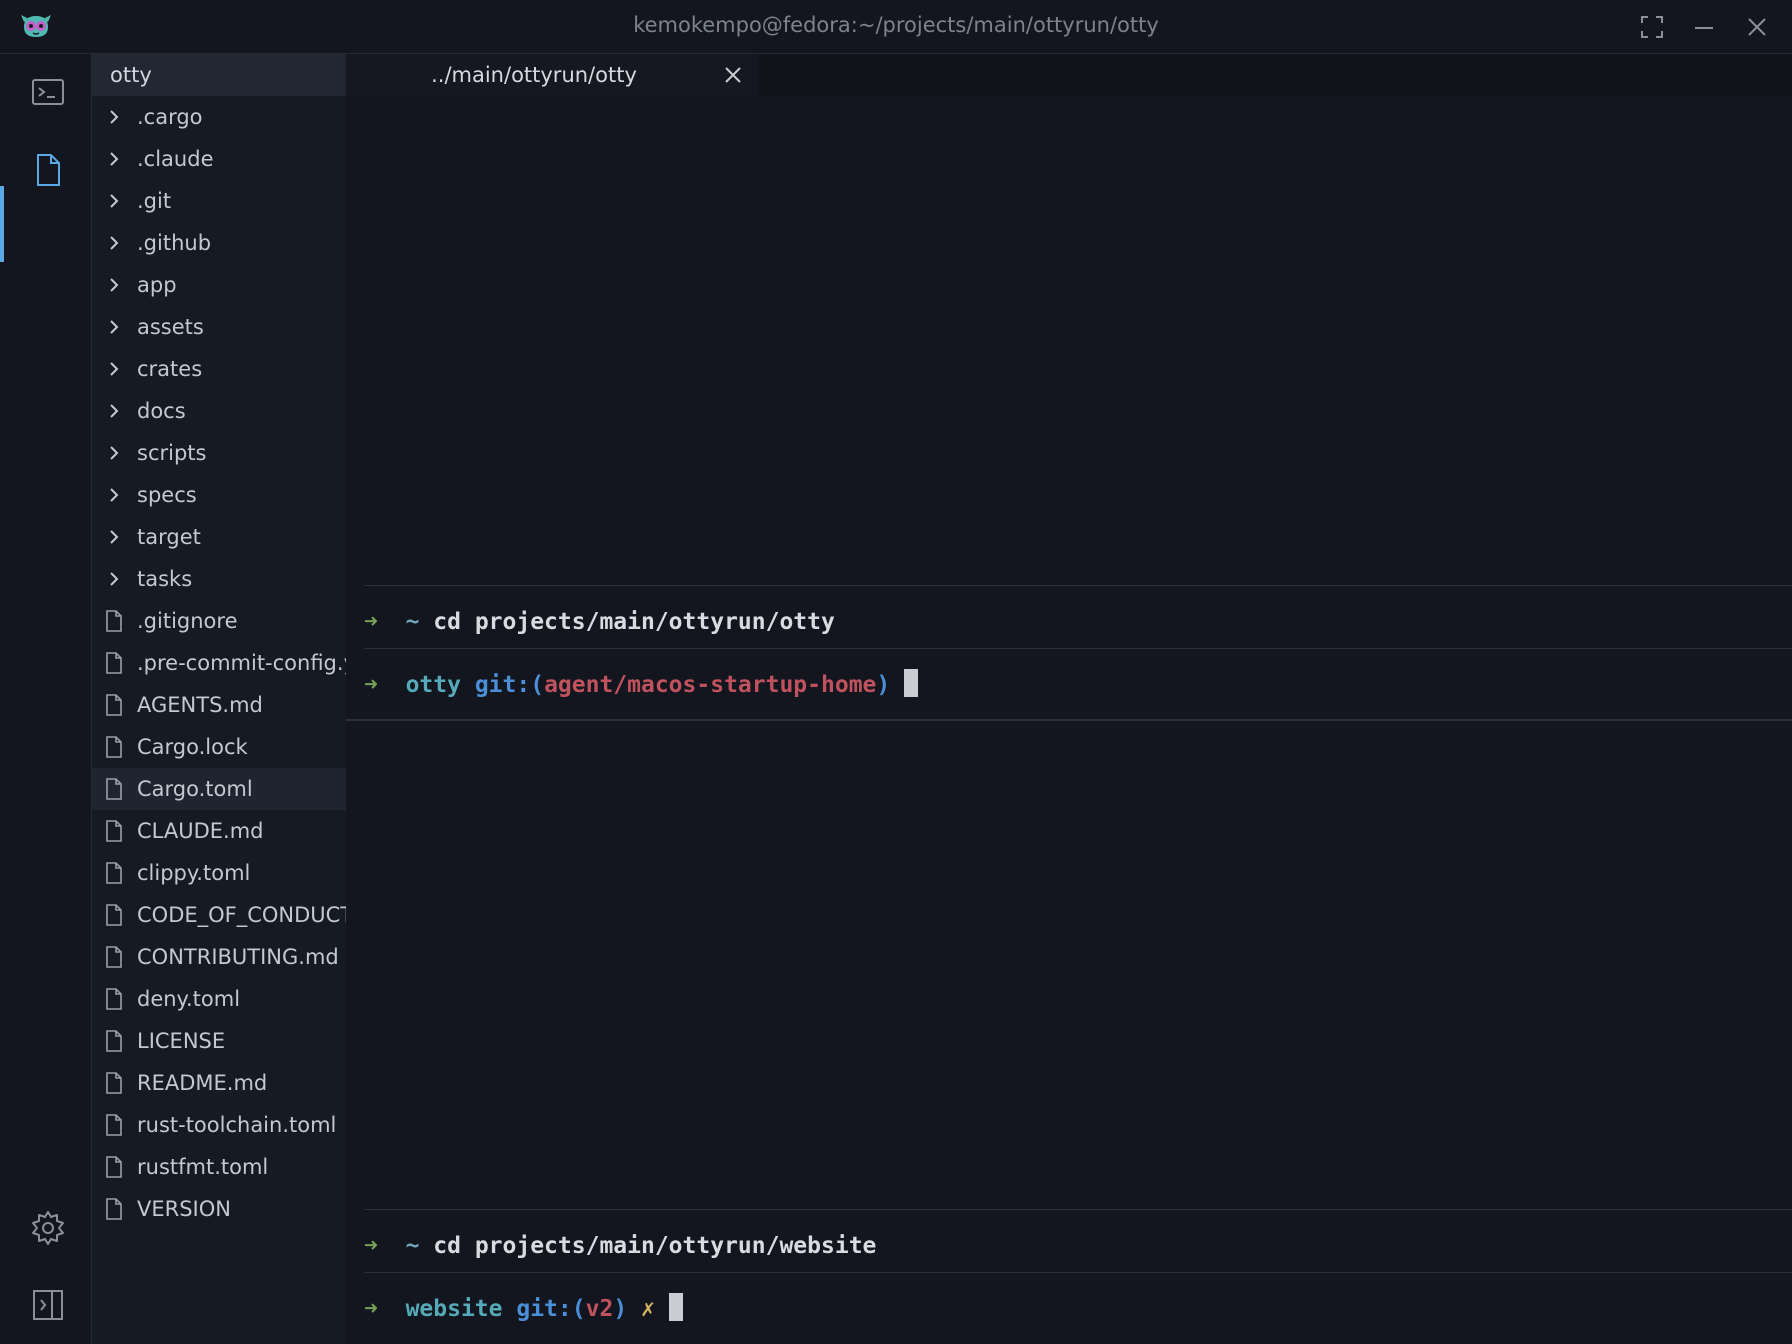 The image size is (1792, 1344). Describe the element at coordinates (165, 579) in the screenshot. I see `folder-label: tasks` at that location.